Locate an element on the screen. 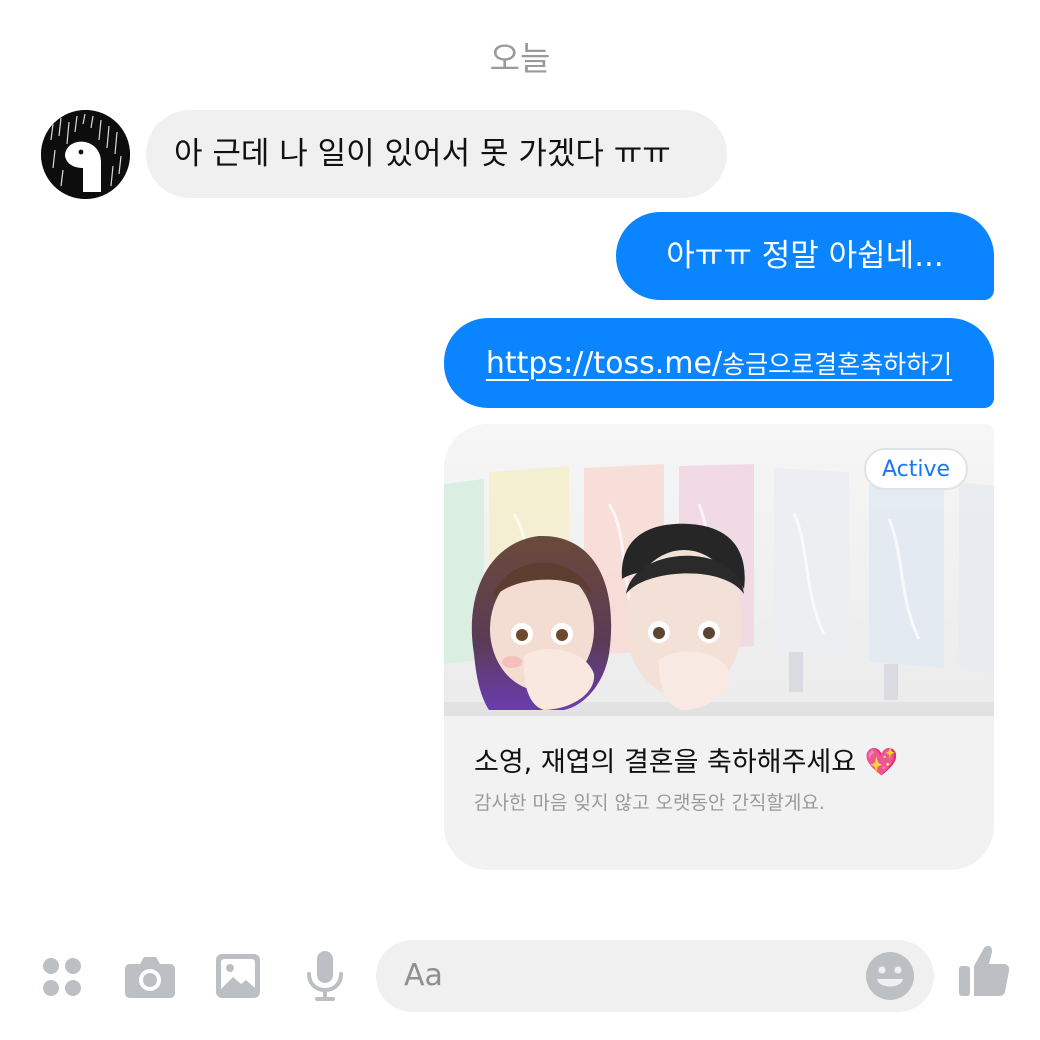 This screenshot has height=1040, width=1040. outgoing-link-bubble: https://toss.me/송금으로결혼축하하기 is located at coordinates (719, 363).